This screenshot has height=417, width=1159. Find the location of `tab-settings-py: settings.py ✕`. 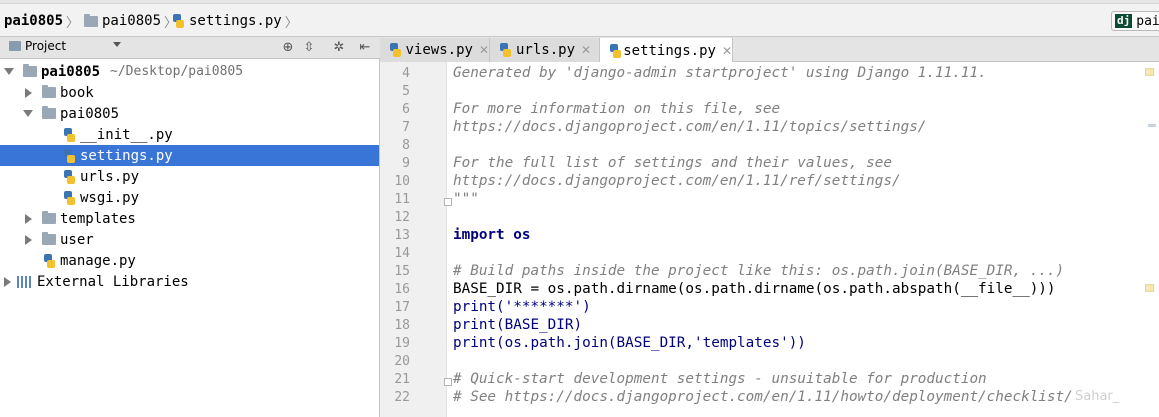

tab-settings-py: settings.py ✕ is located at coordinates (666, 50).